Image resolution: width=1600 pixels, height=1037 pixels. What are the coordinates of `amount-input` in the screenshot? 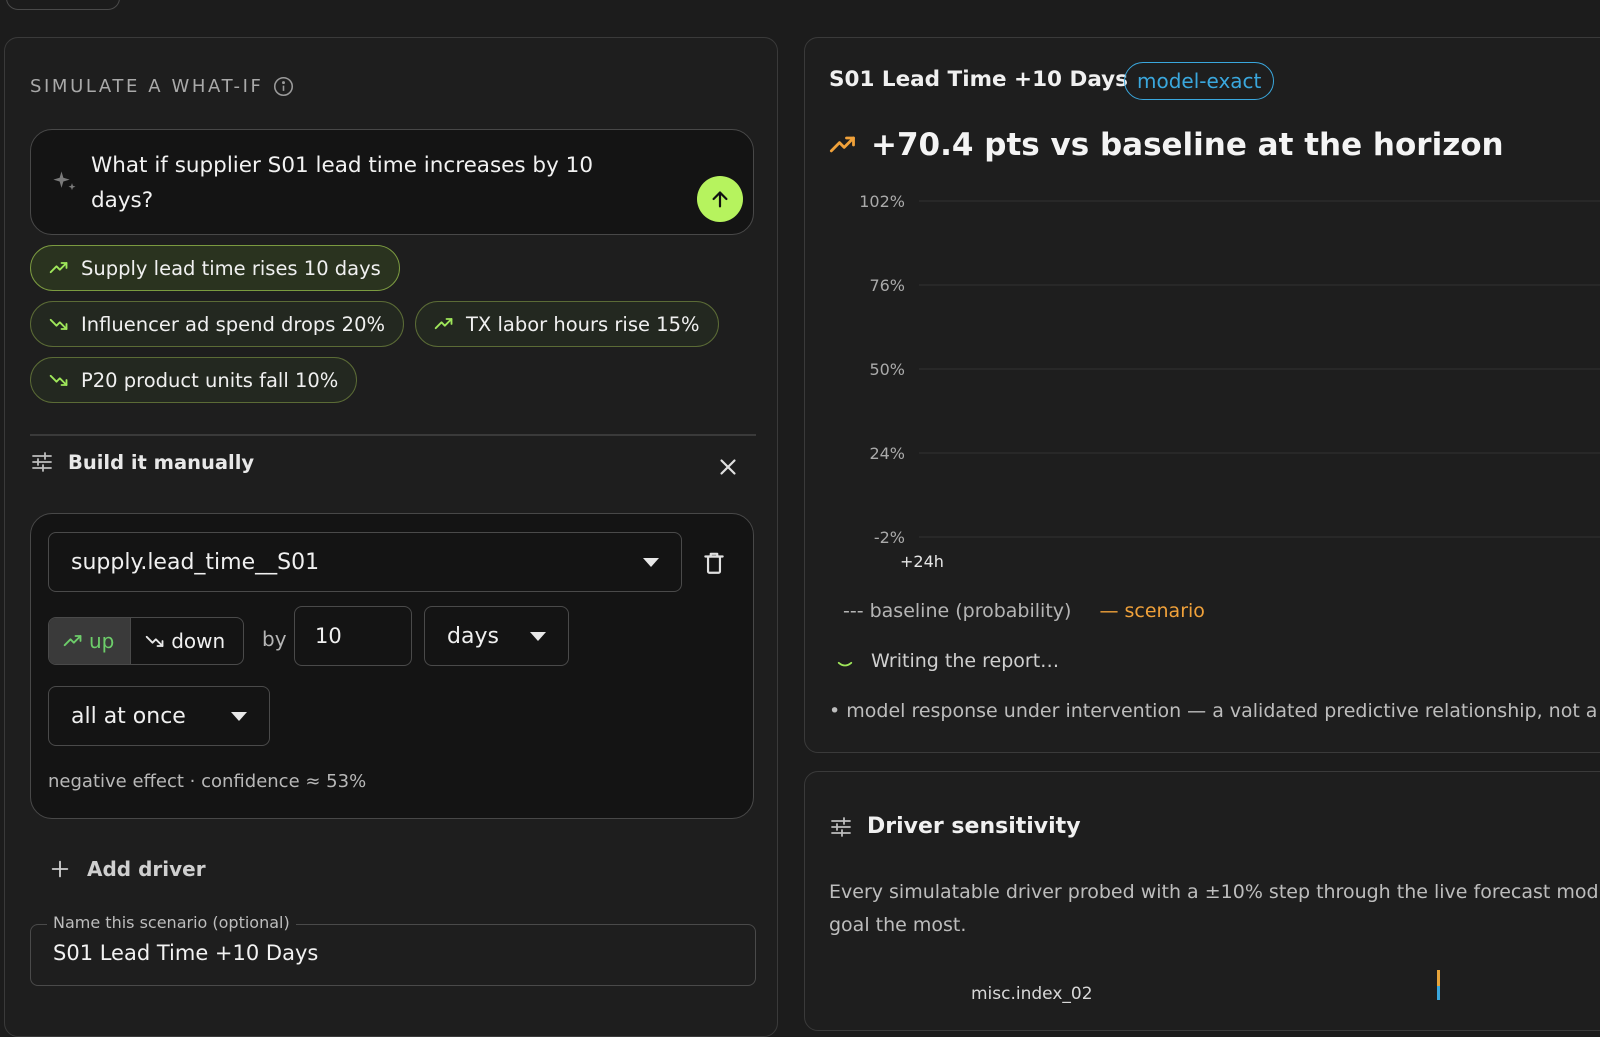 It's located at (353, 636).